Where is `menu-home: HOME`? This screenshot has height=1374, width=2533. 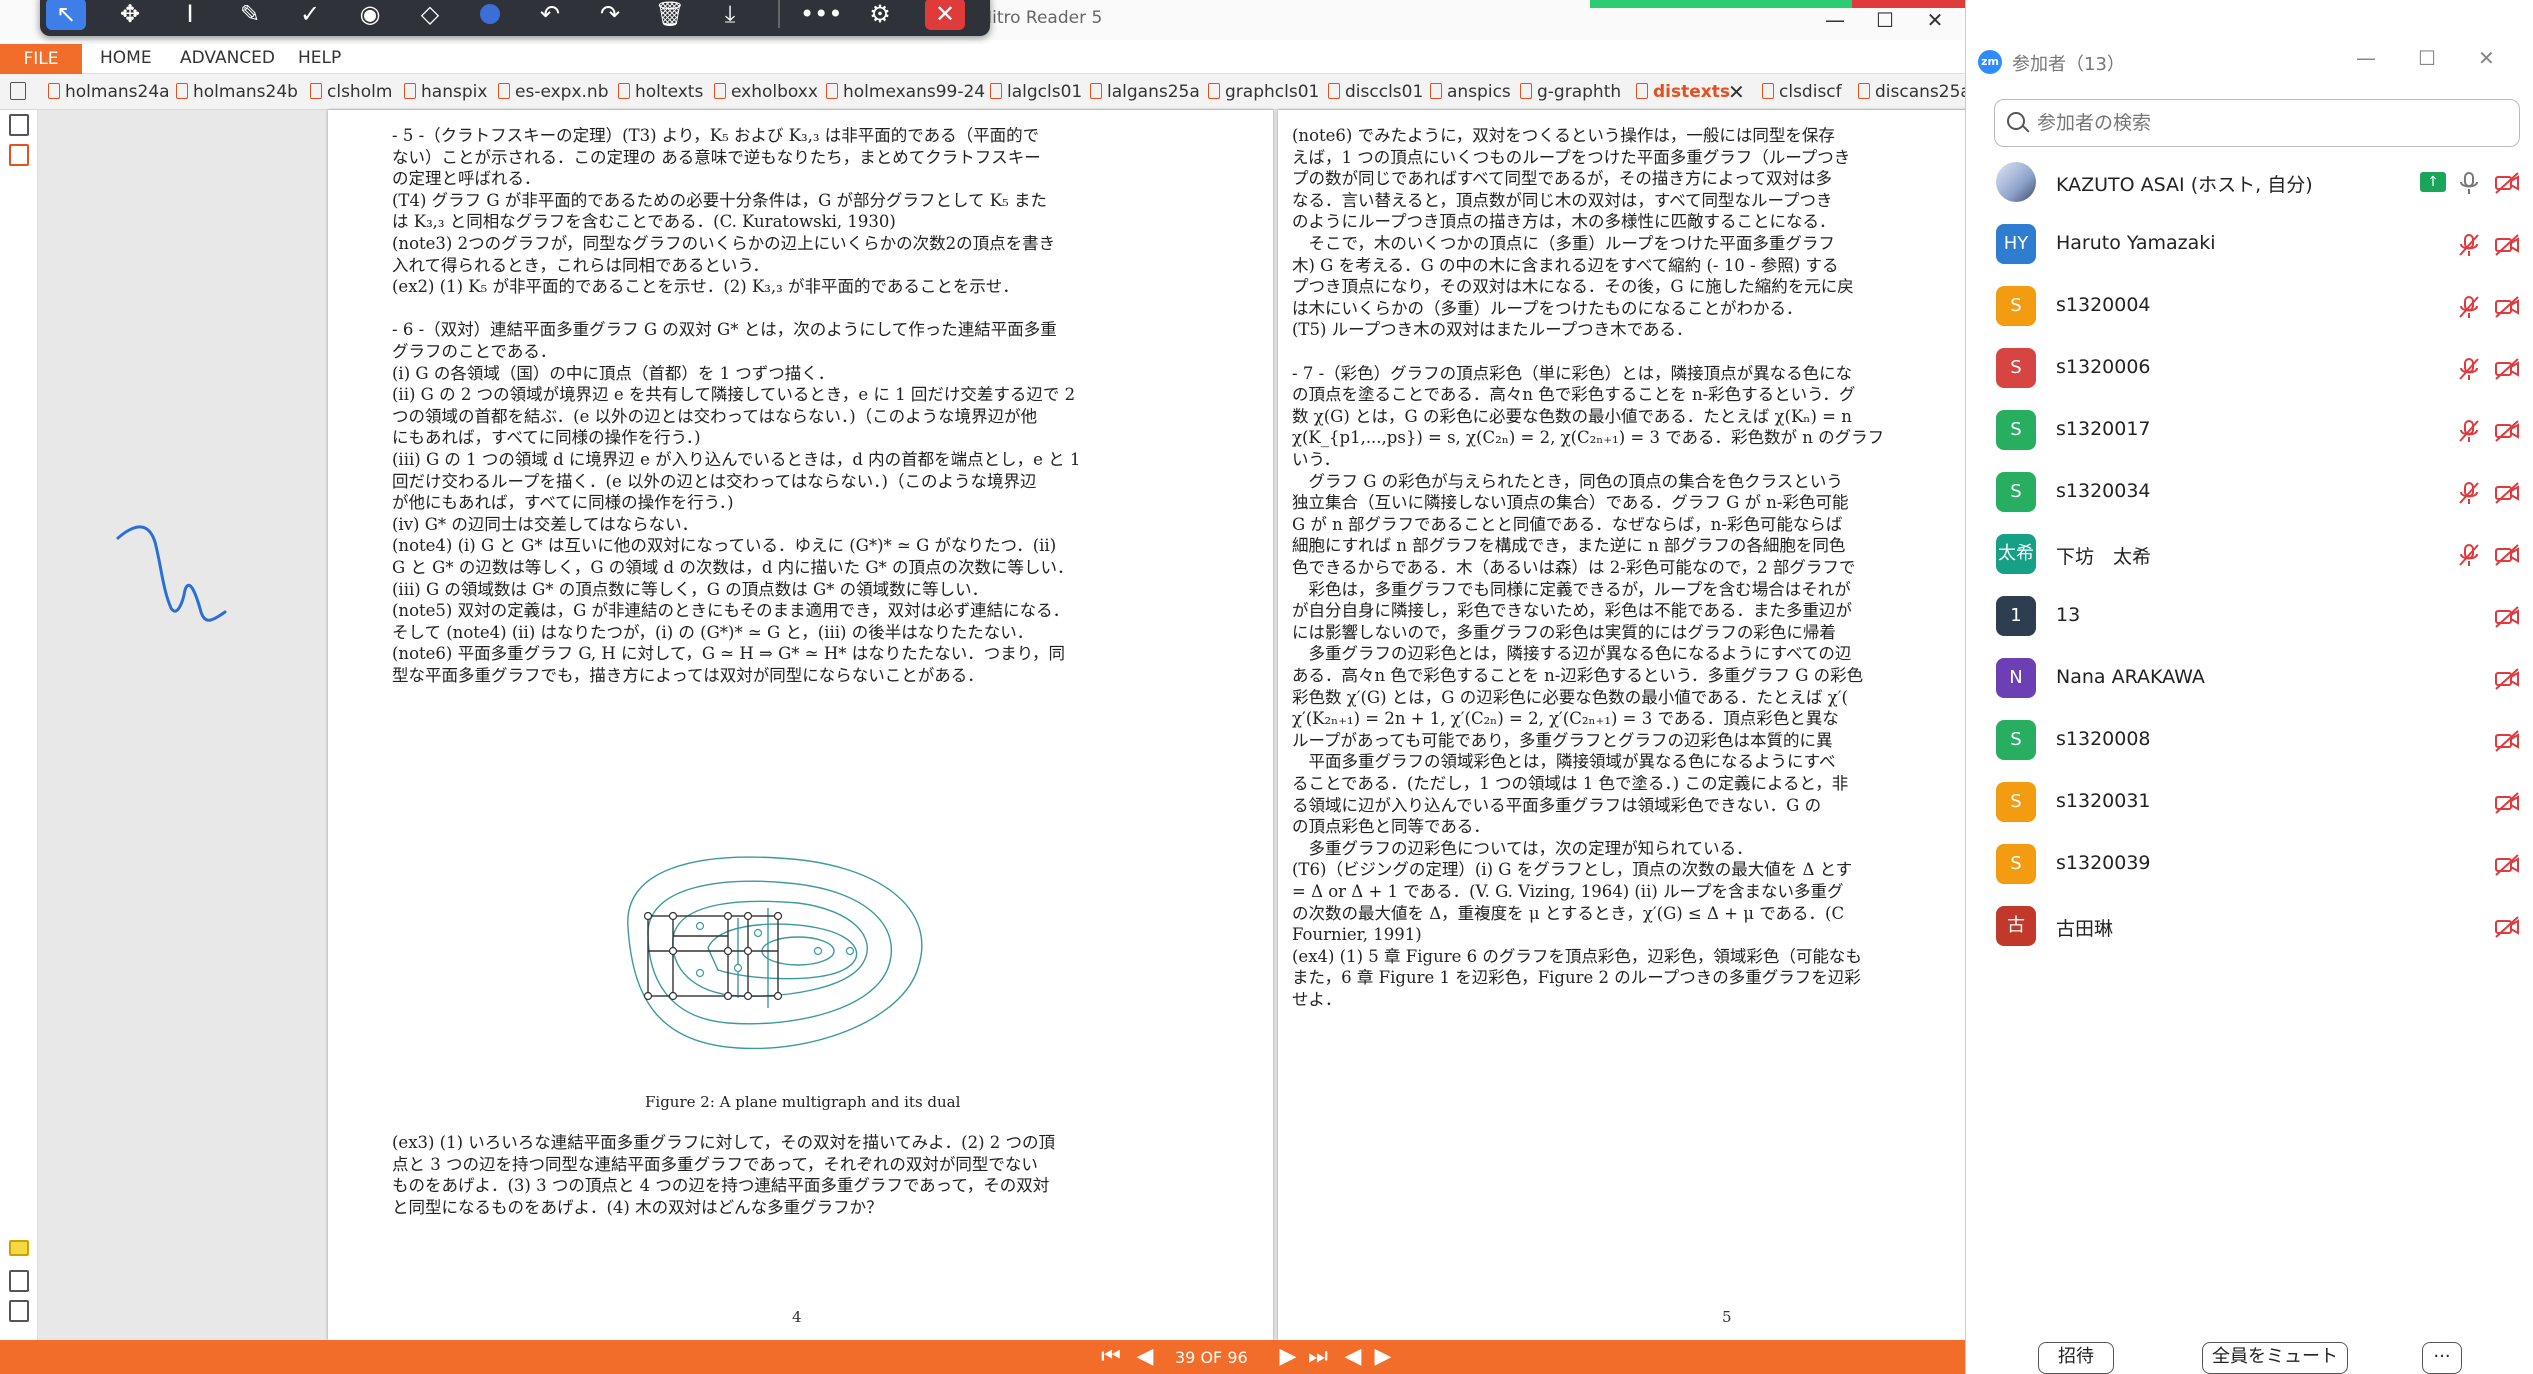 menu-home: HOME is located at coordinates (126, 58).